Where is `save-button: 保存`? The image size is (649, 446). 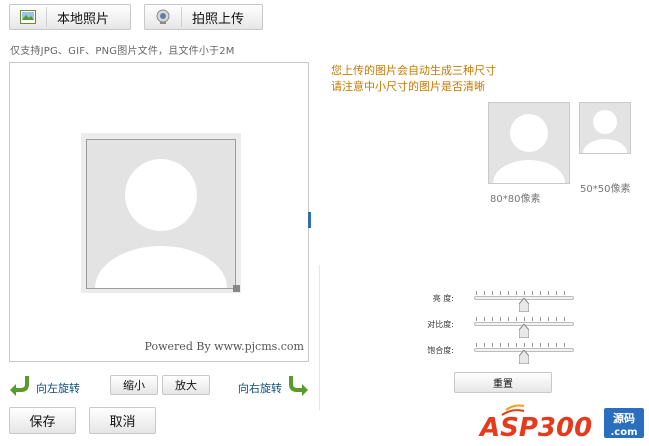
save-button: 保存 is located at coordinates (42, 420).